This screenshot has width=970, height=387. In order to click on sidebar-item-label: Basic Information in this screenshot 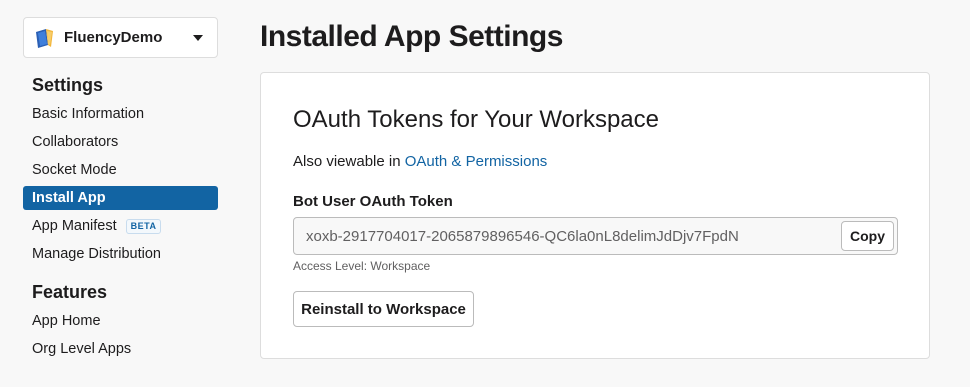, I will do `click(88, 114)`.